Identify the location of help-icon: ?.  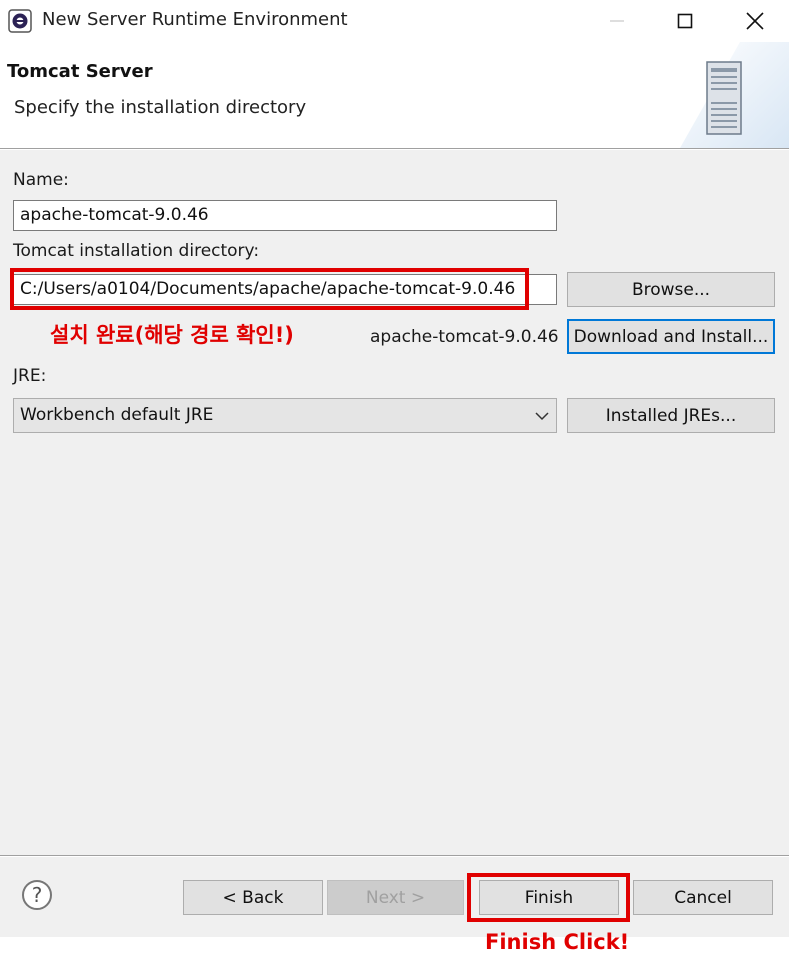
(37, 895).